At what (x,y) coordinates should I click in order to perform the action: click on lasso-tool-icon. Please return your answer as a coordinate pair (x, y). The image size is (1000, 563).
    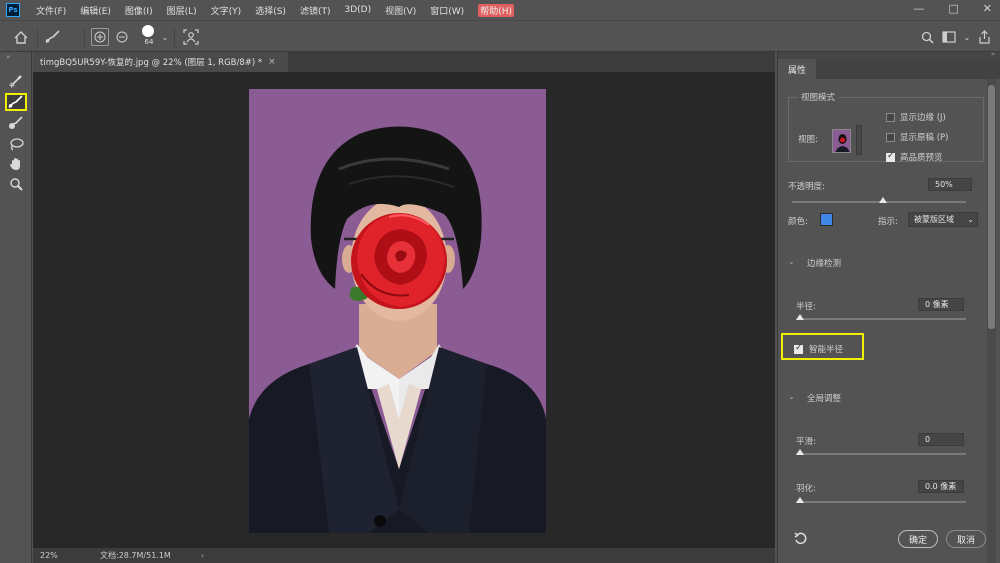
    Looking at the image, I should click on (16, 144).